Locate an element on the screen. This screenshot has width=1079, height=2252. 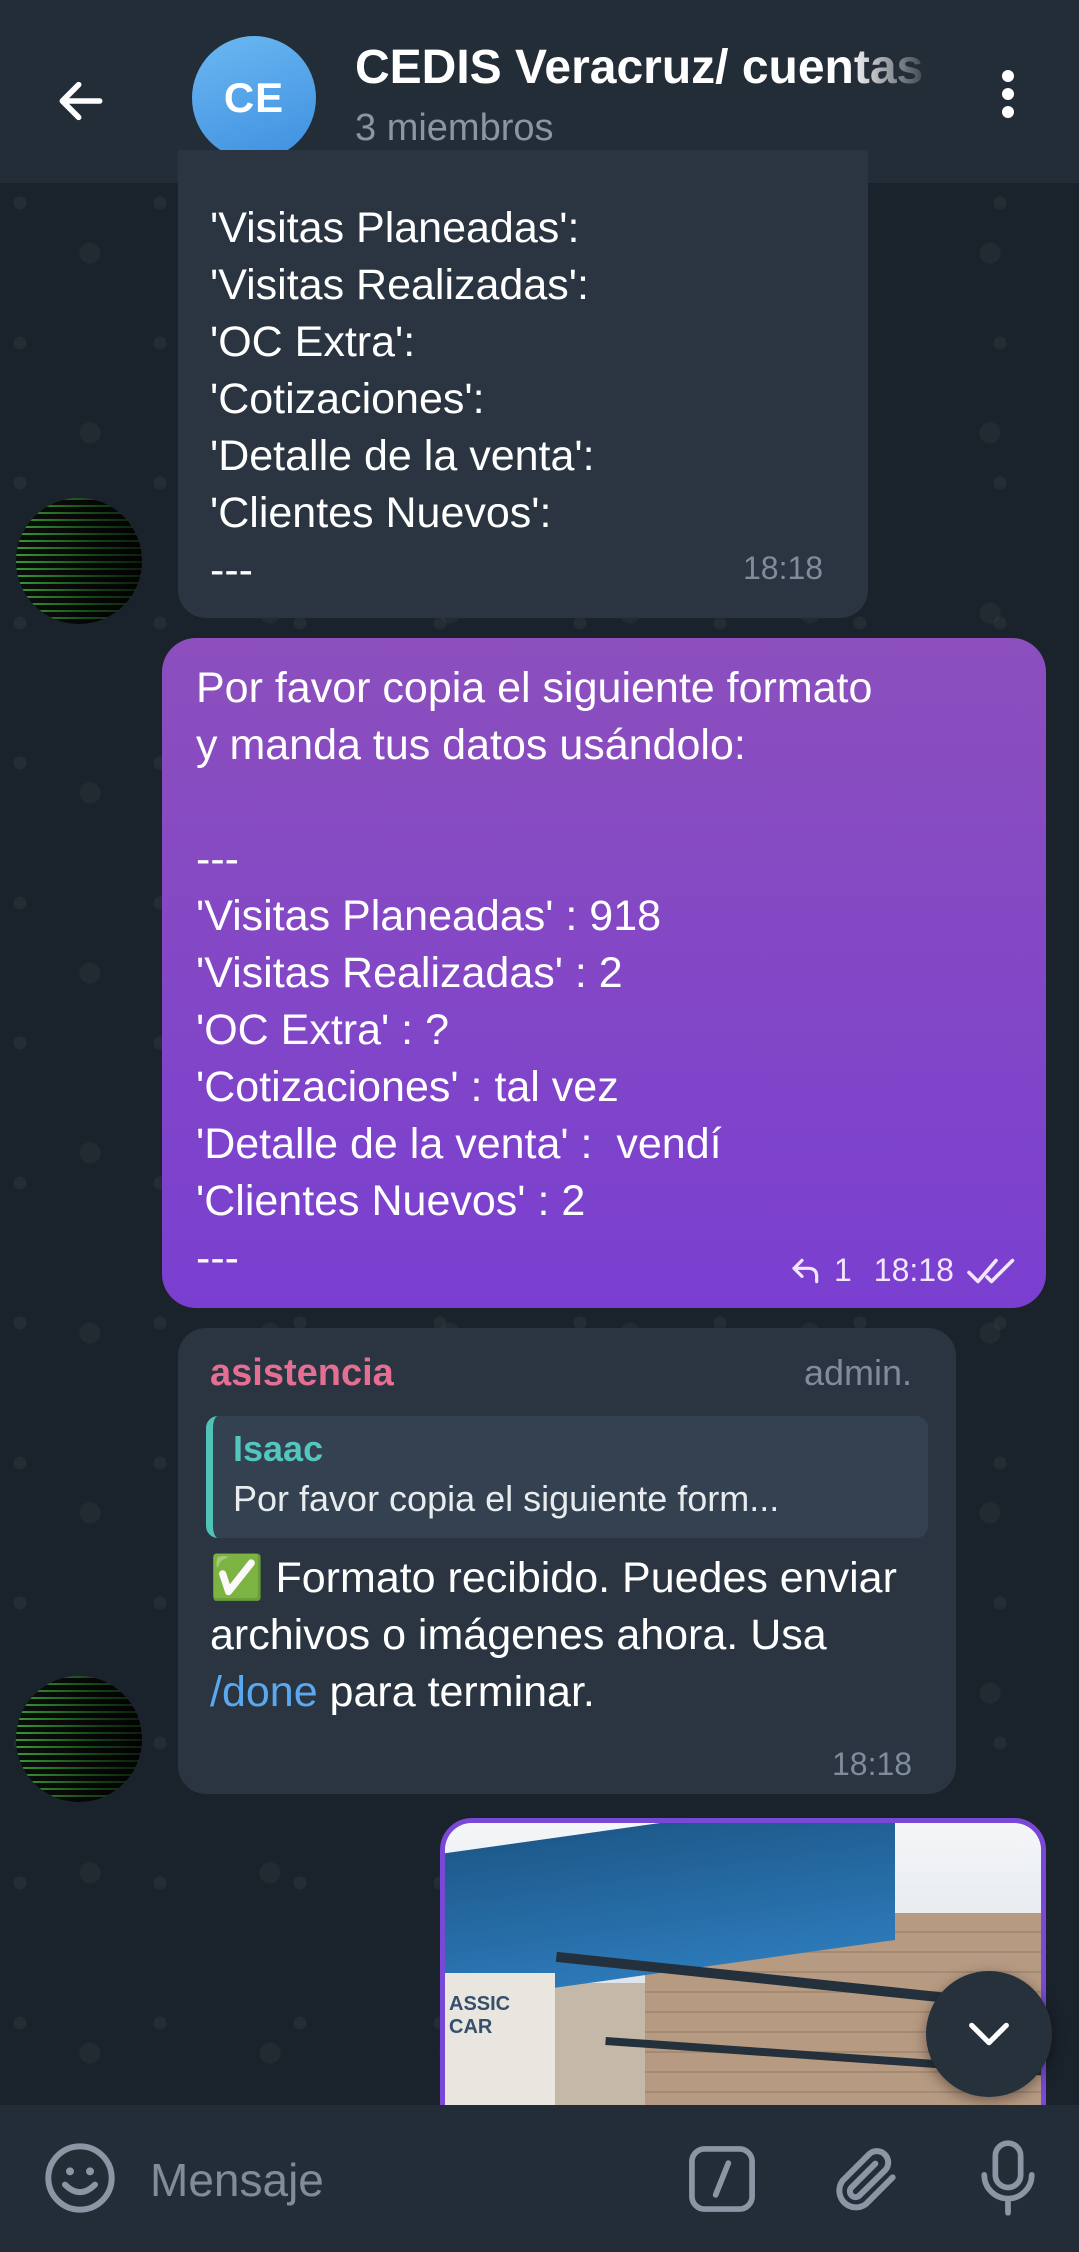
check-emoji: ✅ is located at coordinates (237, 1578).